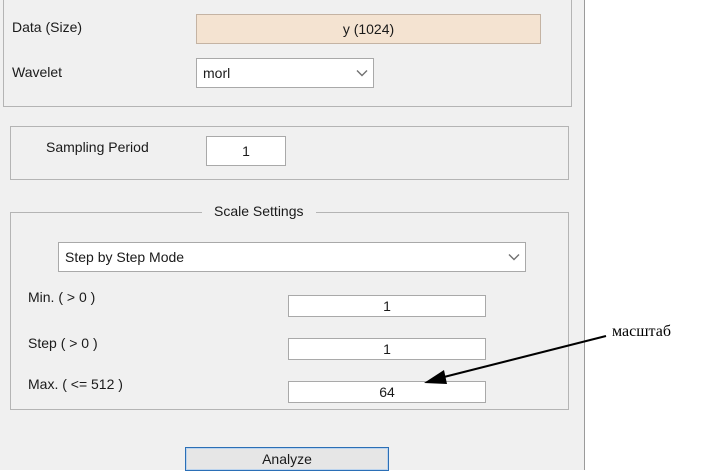 The width and height of the screenshot is (712, 471). What do you see at coordinates (97, 147) in the screenshot?
I see `sampling-period-label: Sampling Period` at bounding box center [97, 147].